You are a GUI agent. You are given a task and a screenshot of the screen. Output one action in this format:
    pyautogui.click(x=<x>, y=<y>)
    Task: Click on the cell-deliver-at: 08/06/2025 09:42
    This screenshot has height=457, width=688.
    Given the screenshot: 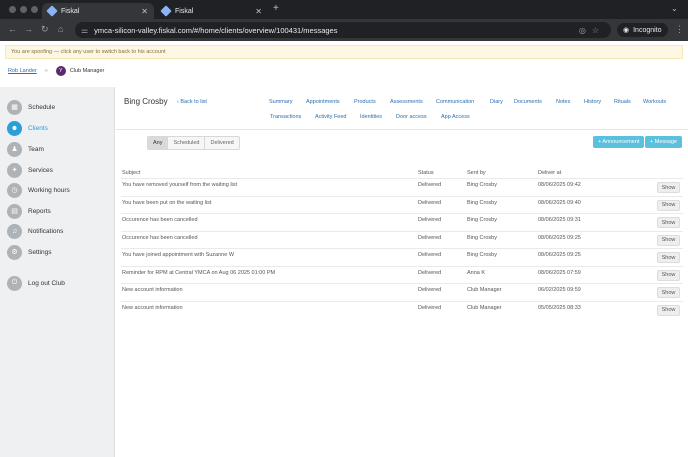 What is the action you would take?
    pyautogui.click(x=559, y=185)
    